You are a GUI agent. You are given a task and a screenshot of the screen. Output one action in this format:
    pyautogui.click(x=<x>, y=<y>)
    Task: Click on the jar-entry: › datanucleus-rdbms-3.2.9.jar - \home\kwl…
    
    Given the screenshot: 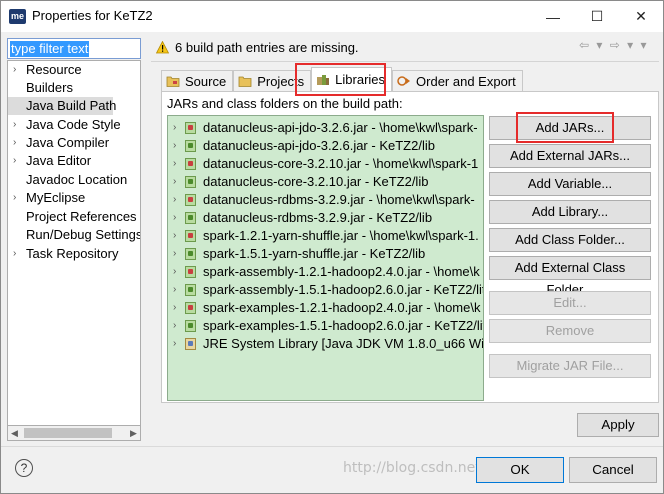 What is the action you would take?
    pyautogui.click(x=325, y=200)
    